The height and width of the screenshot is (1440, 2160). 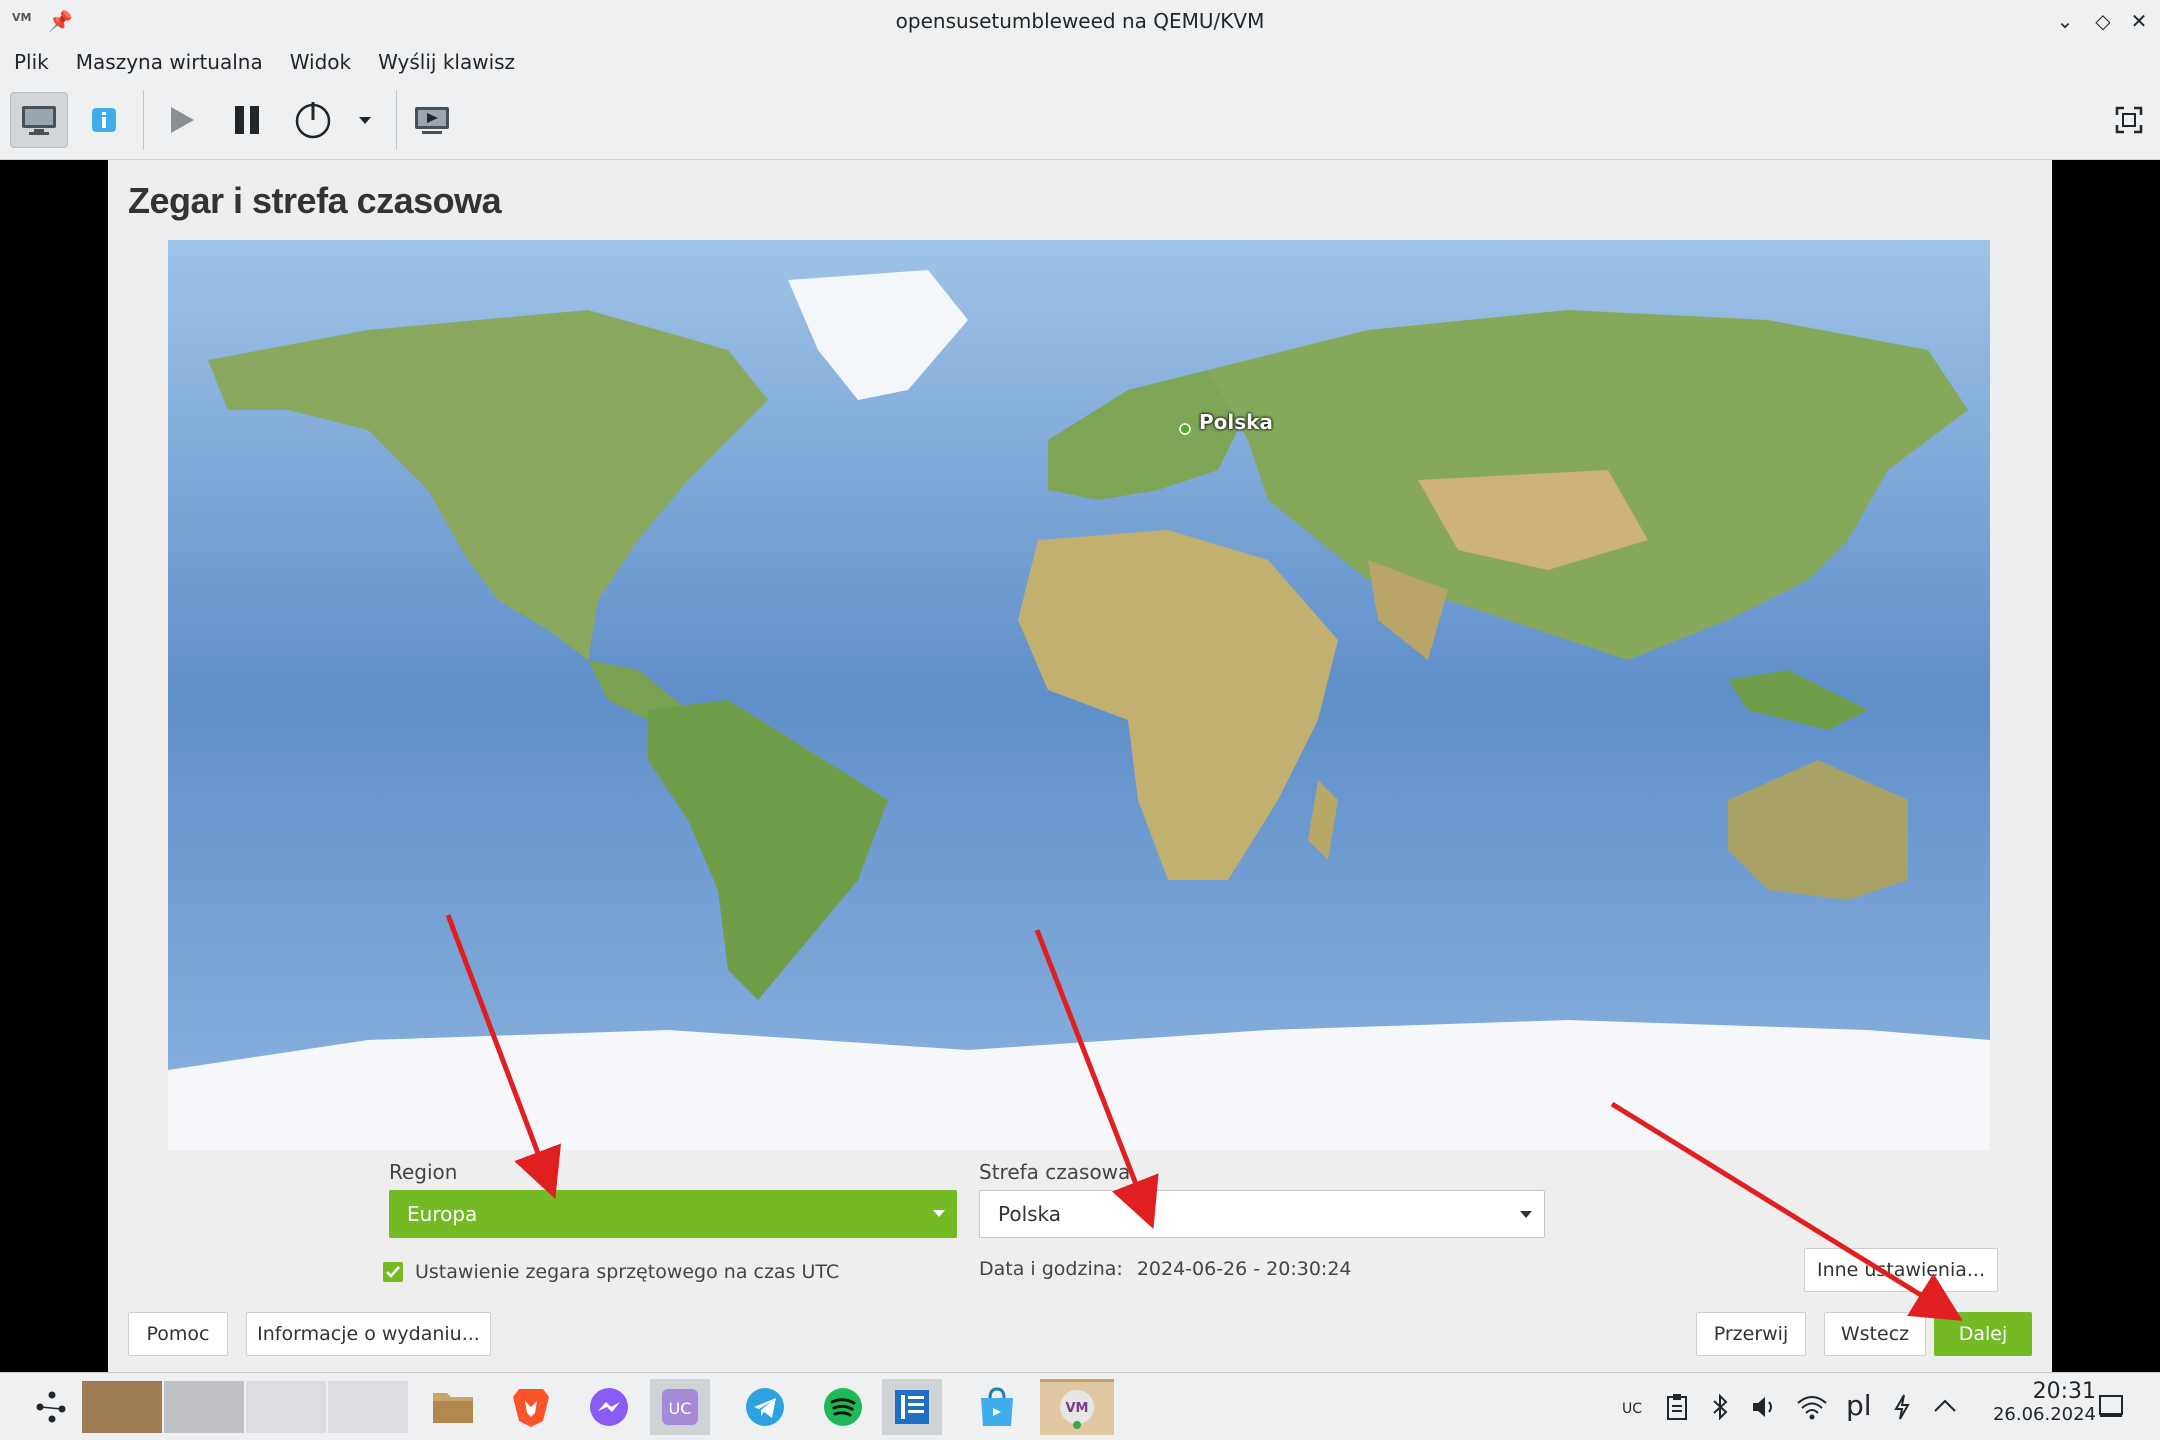 I want to click on task-messenger, so click(x=609, y=1407).